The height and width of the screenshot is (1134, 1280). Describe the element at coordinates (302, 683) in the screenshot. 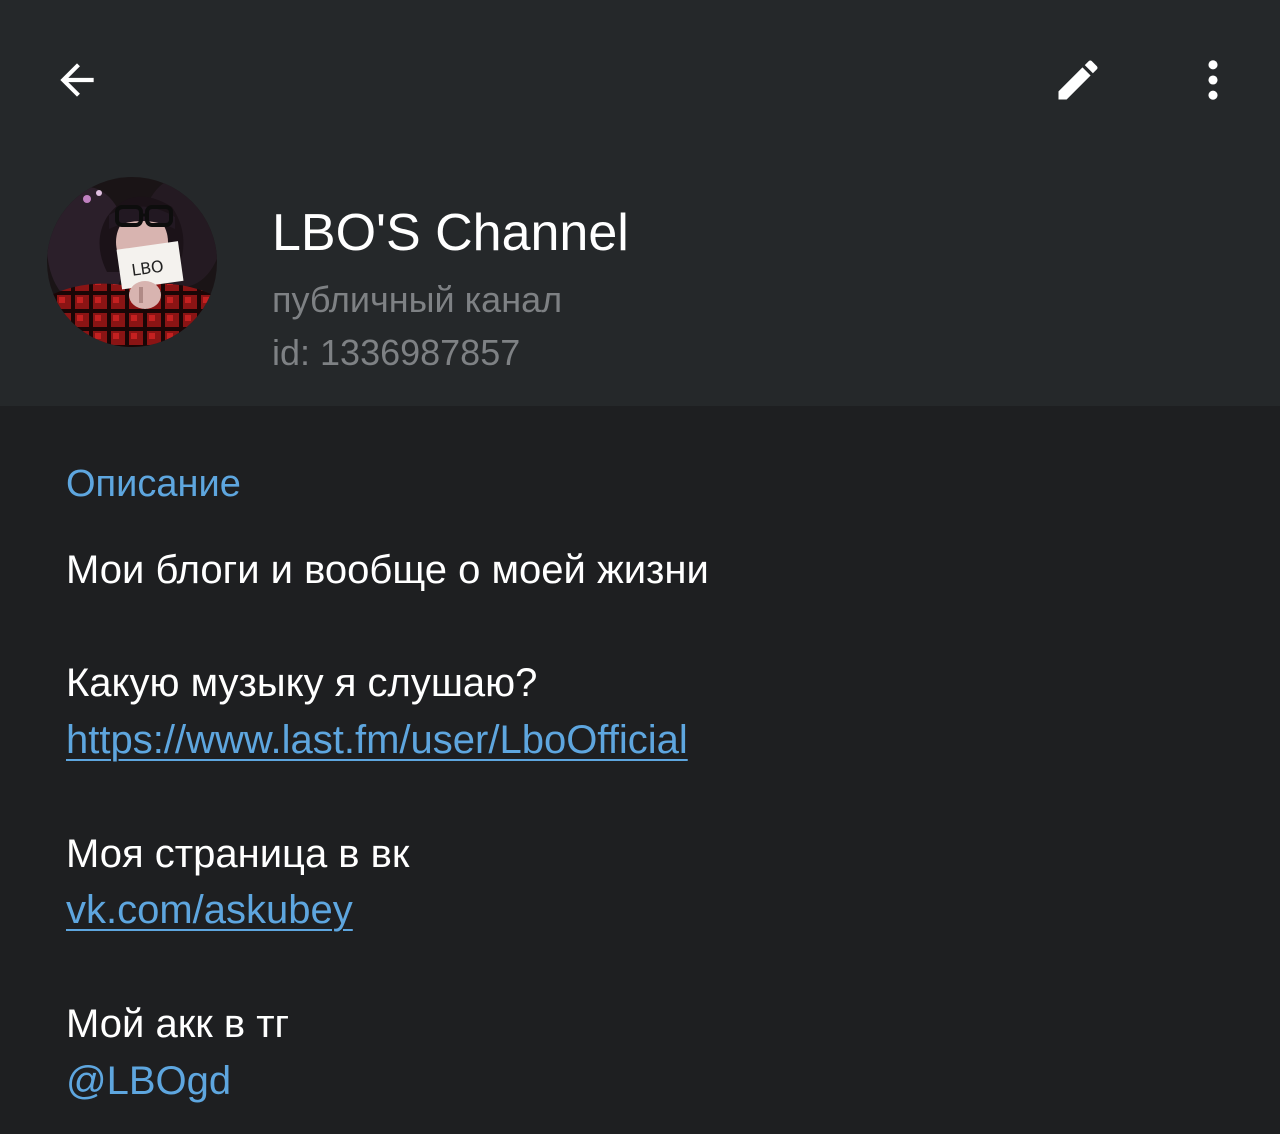

I see `description-text-line: Какую музыку я слушаю?` at that location.